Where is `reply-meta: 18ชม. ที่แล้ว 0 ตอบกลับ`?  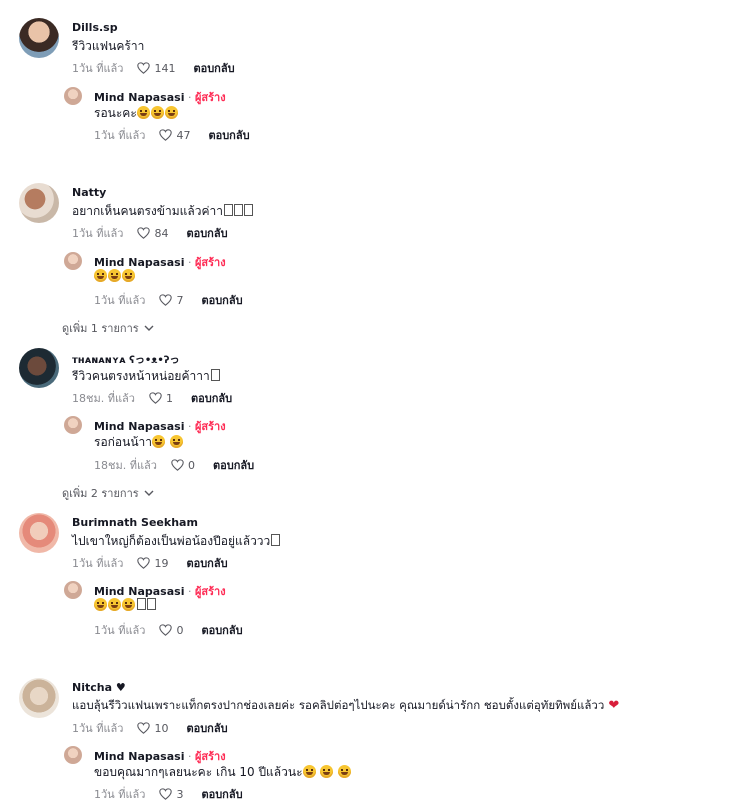
reply-meta: 18ชม. ที่แล้ว 0 ตอบกลับ is located at coordinates (174, 465).